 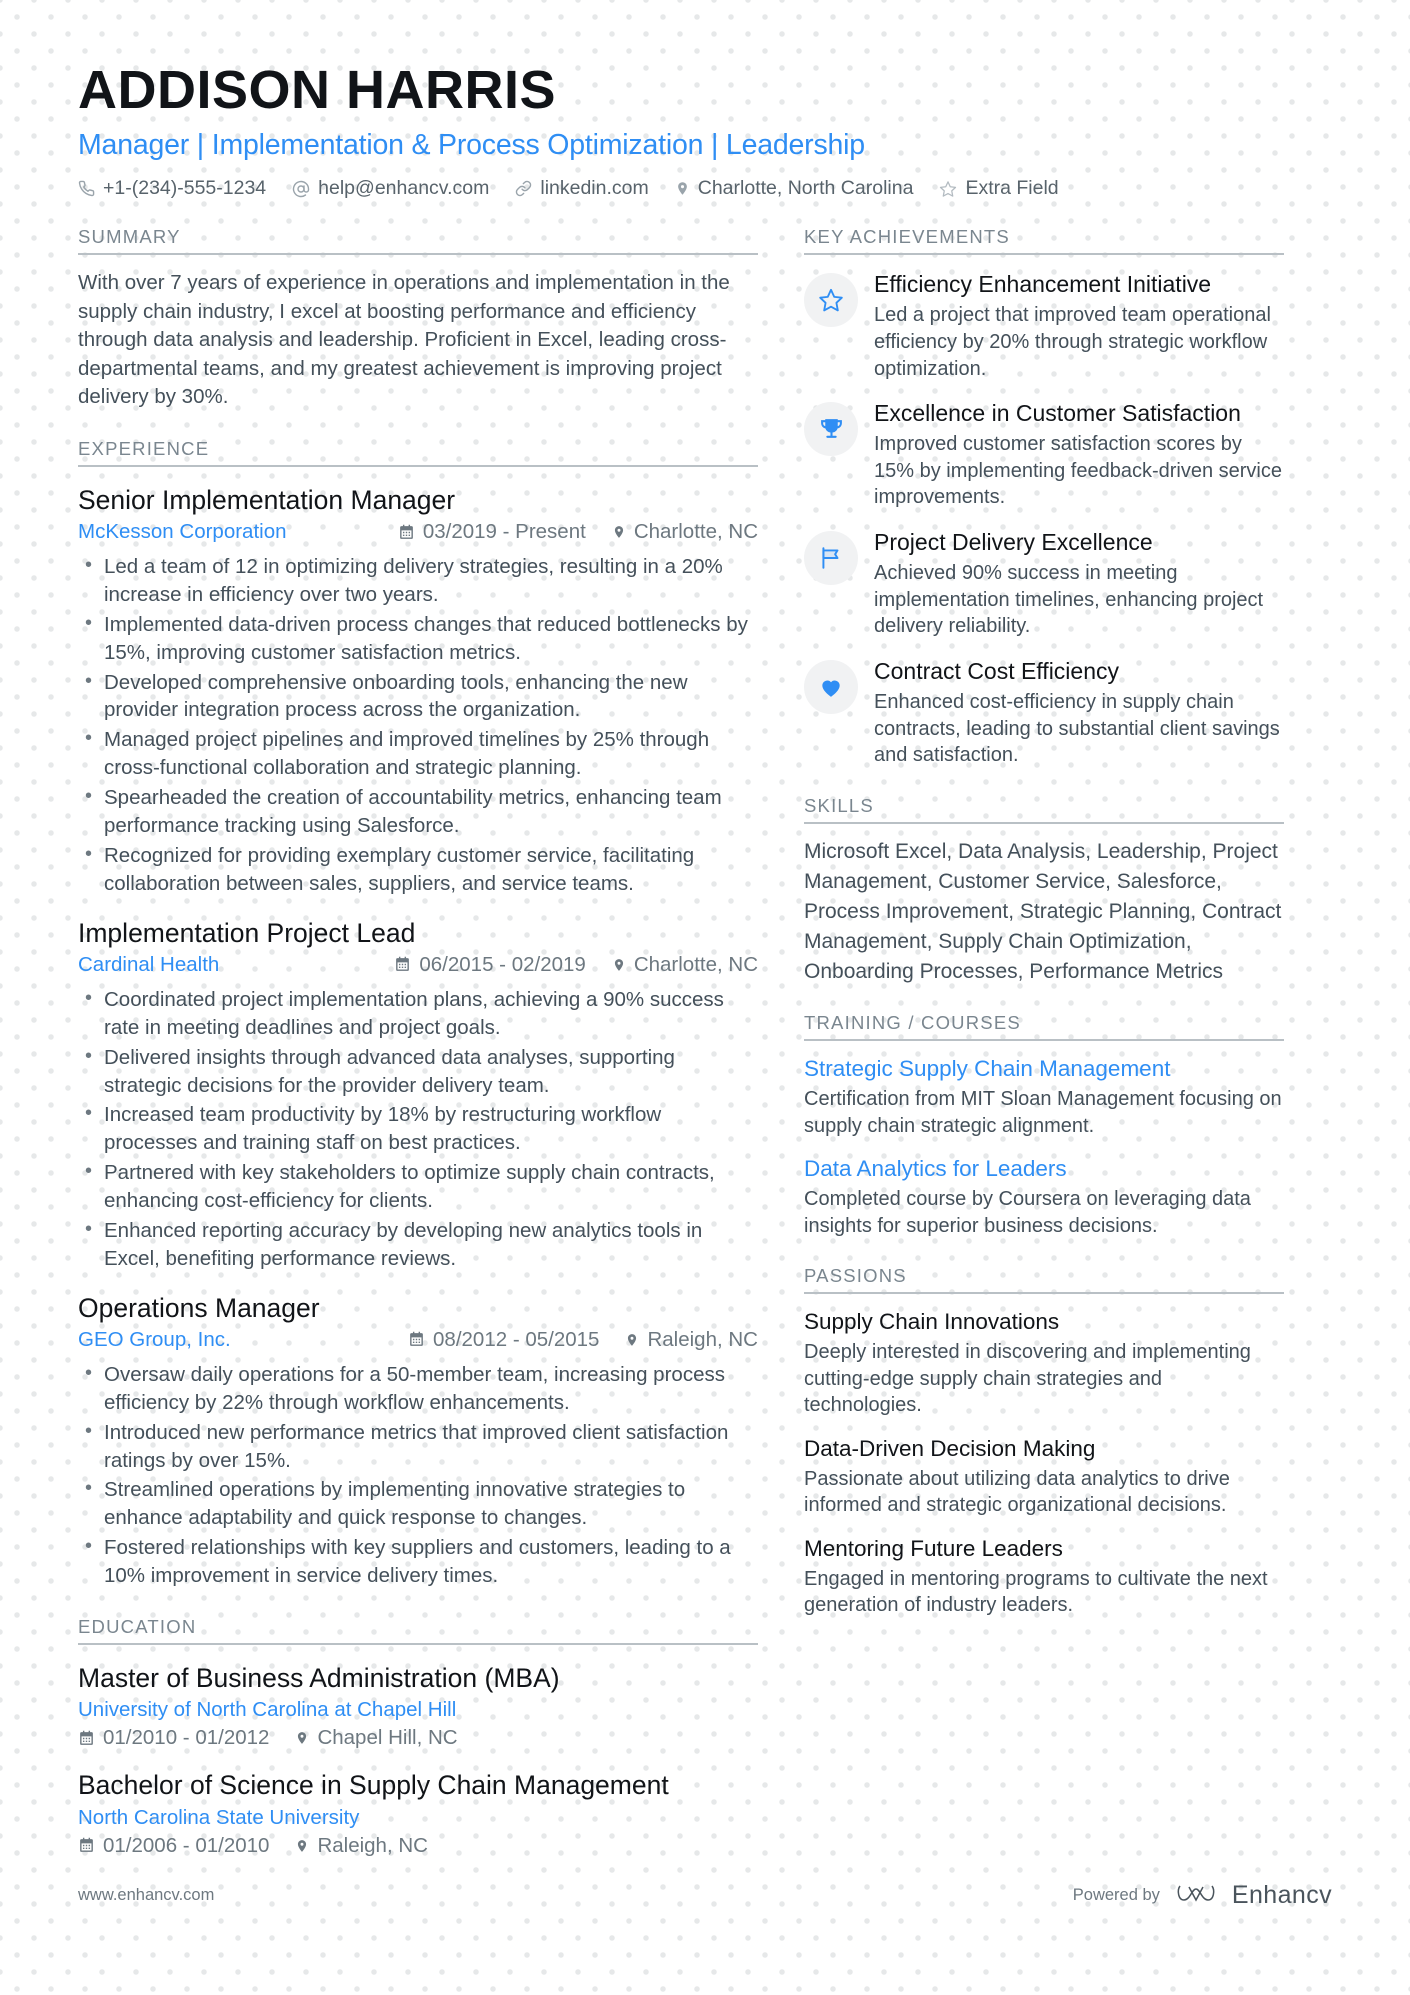 What do you see at coordinates (199, 1307) in the screenshot?
I see `job-title: Operations Manager` at bounding box center [199, 1307].